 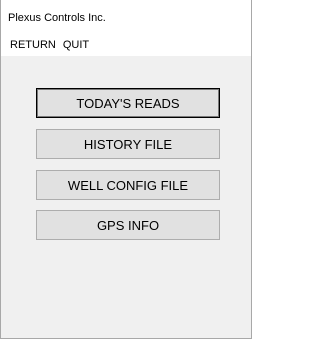 What do you see at coordinates (126, 46) in the screenshot?
I see `menu-bar: RETURN QUIT` at bounding box center [126, 46].